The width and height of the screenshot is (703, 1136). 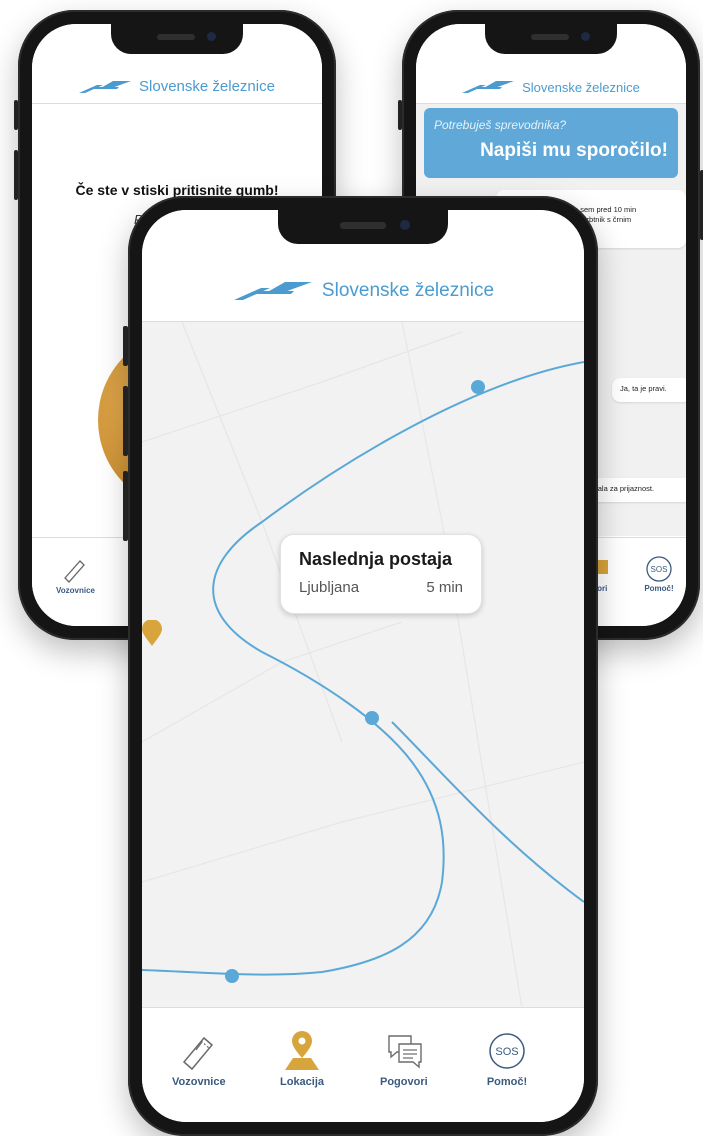 I want to click on next-station-card: Naslednja postaja Ljubljana 5 min, so click(x=381, y=574).